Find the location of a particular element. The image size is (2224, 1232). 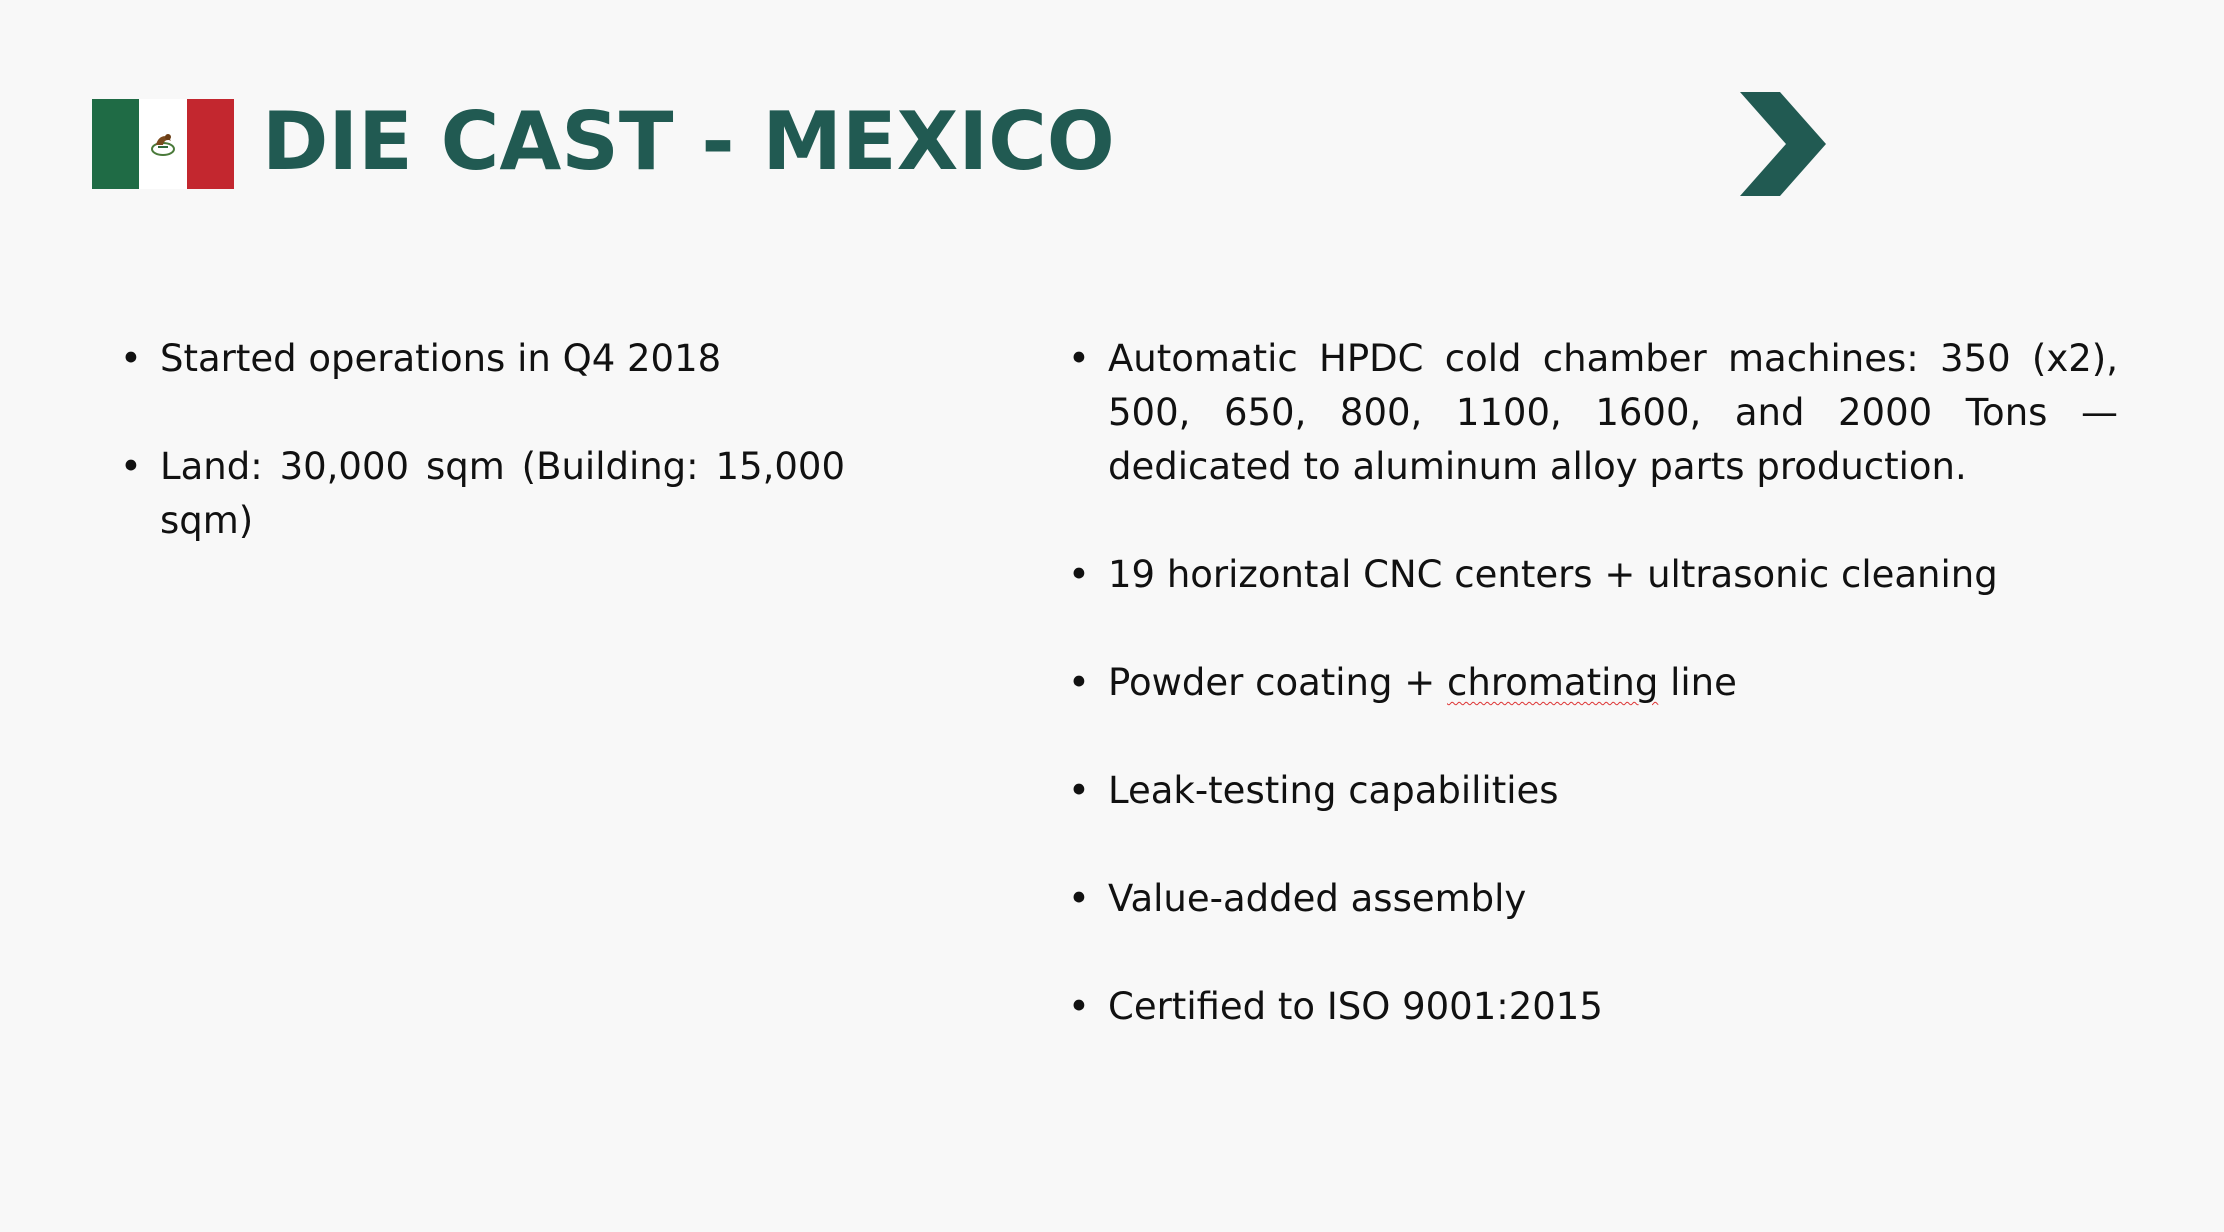

flag-white-stripe is located at coordinates (163, 144).